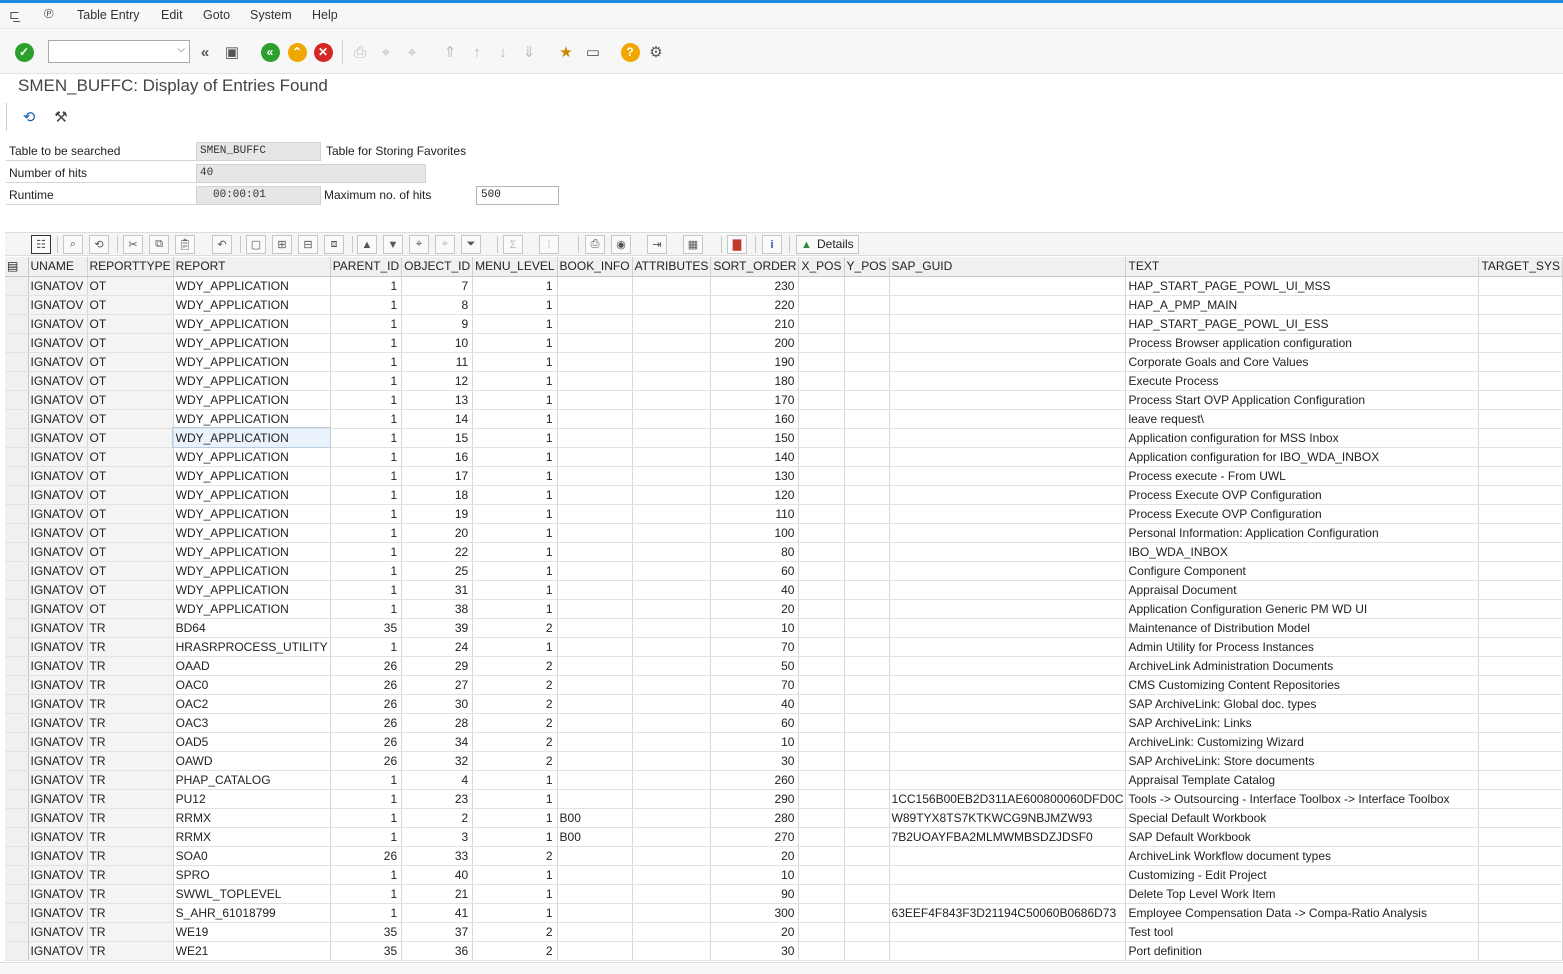  What do you see at coordinates (437, 875) in the screenshot?
I see `table-cell-object-id: 40` at bounding box center [437, 875].